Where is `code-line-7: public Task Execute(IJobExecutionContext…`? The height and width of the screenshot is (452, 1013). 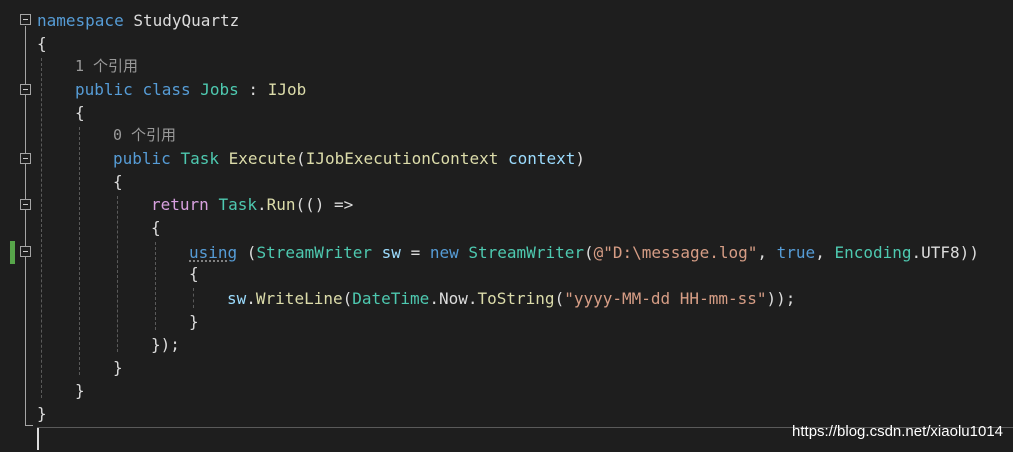 code-line-7: public Task Execute(IJobExecutionContext… is located at coordinates (349, 158).